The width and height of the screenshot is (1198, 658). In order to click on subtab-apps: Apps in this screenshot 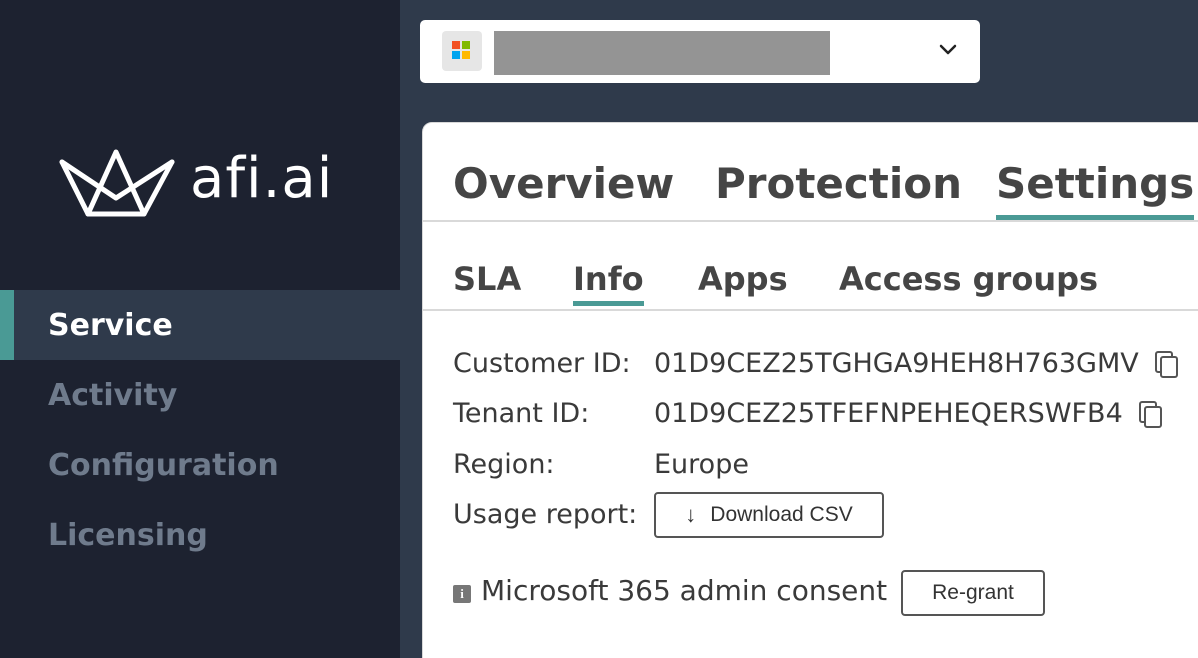, I will do `click(743, 279)`.